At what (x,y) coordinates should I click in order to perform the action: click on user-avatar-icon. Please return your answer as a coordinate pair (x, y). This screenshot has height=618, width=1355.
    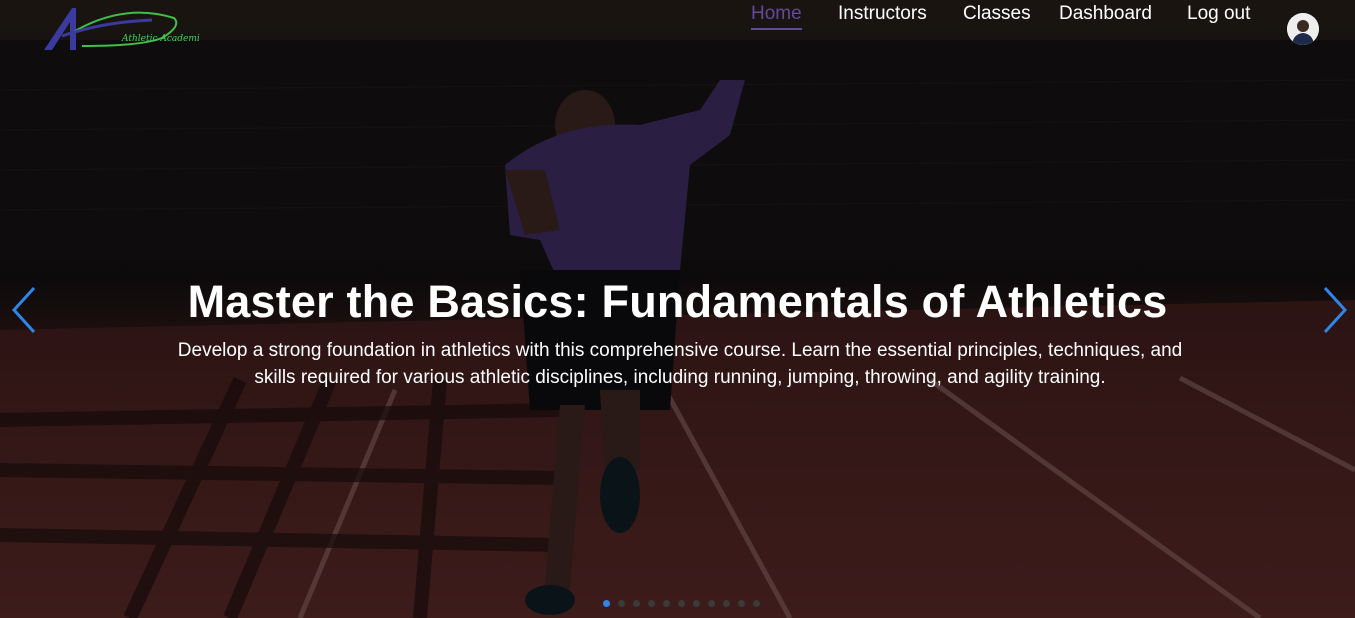
    Looking at the image, I should click on (1303, 29).